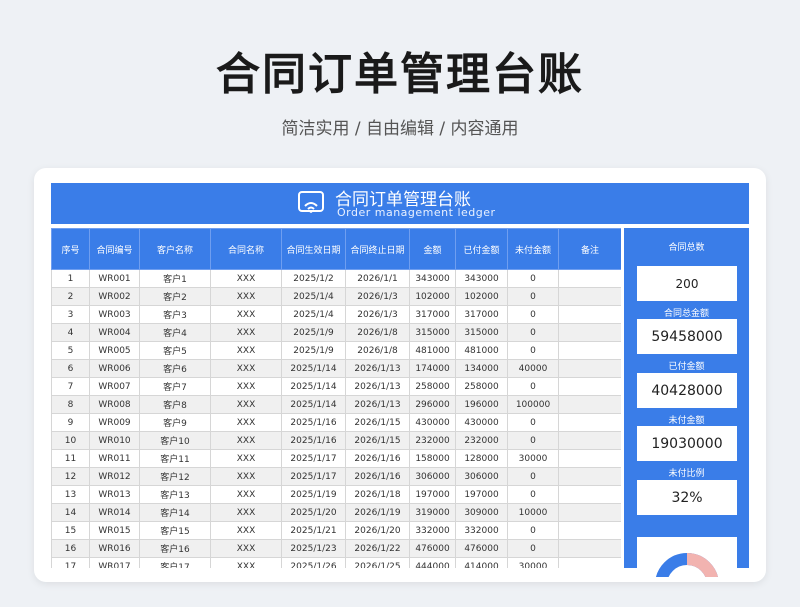 This screenshot has width=800, height=607. I want to click on table-cell: 客户4, so click(175, 332).